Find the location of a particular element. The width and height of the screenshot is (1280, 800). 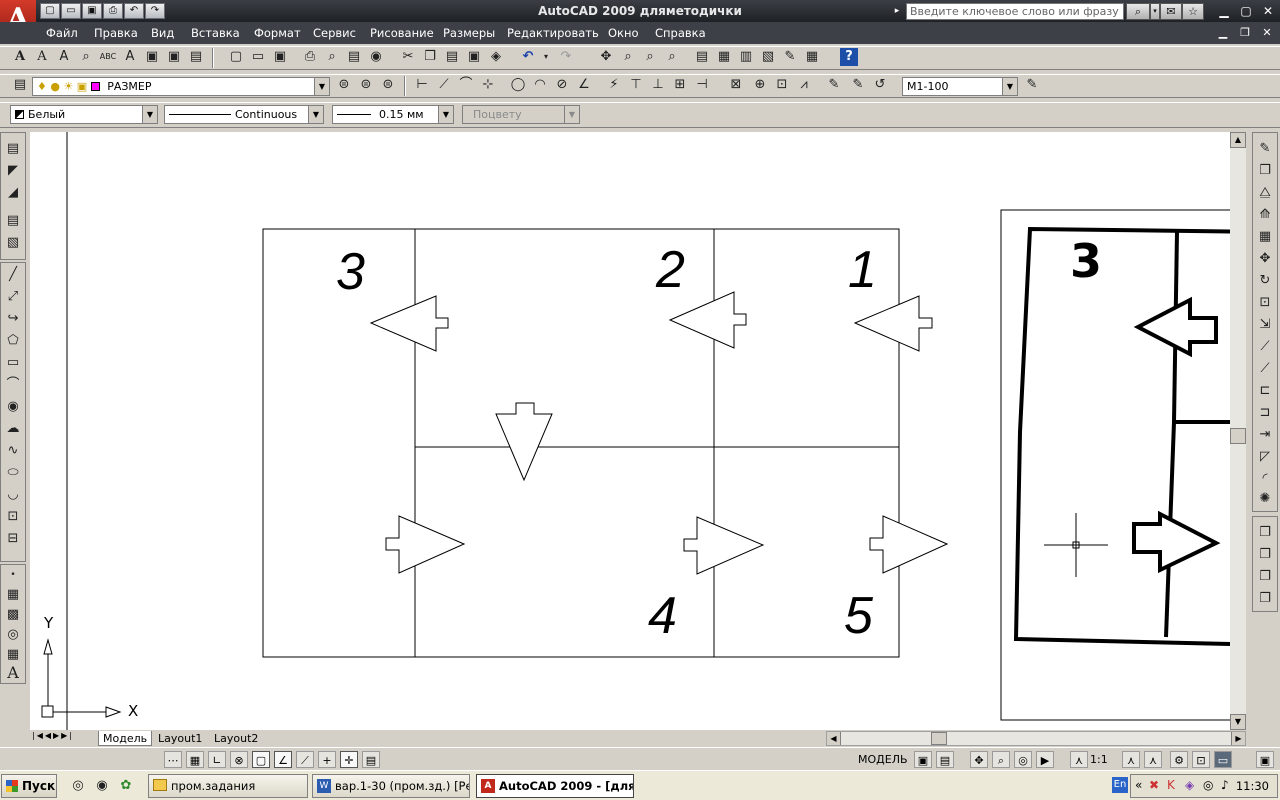

tray-network-icon: ✖ is located at coordinates (1154, 785).